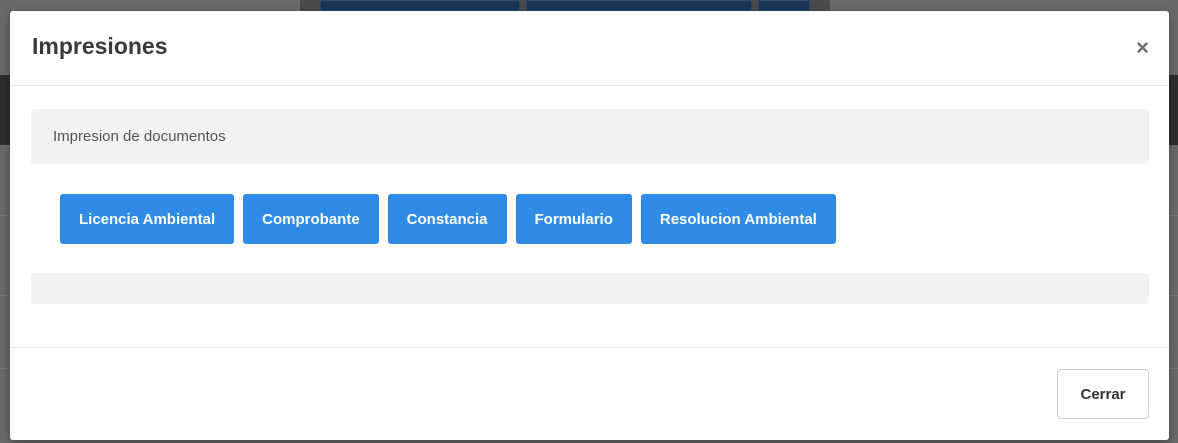  Describe the element at coordinates (100, 46) in the screenshot. I see `modal-title: Impresiones` at that location.